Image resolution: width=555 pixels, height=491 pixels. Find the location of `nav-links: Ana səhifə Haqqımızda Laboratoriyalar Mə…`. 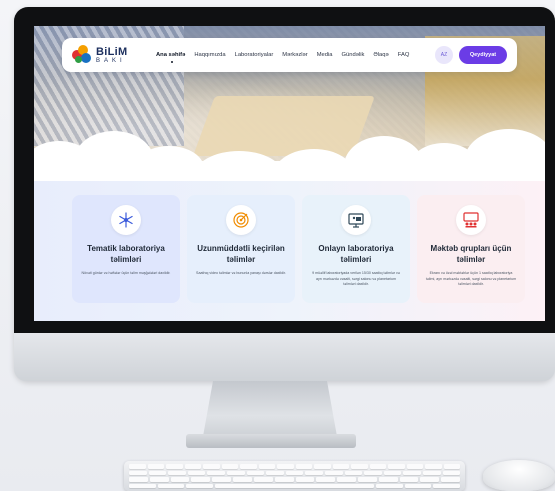

nav-links: Ana səhifə Haqqımızda Laboratoriyalar Mə… is located at coordinates (283, 57).